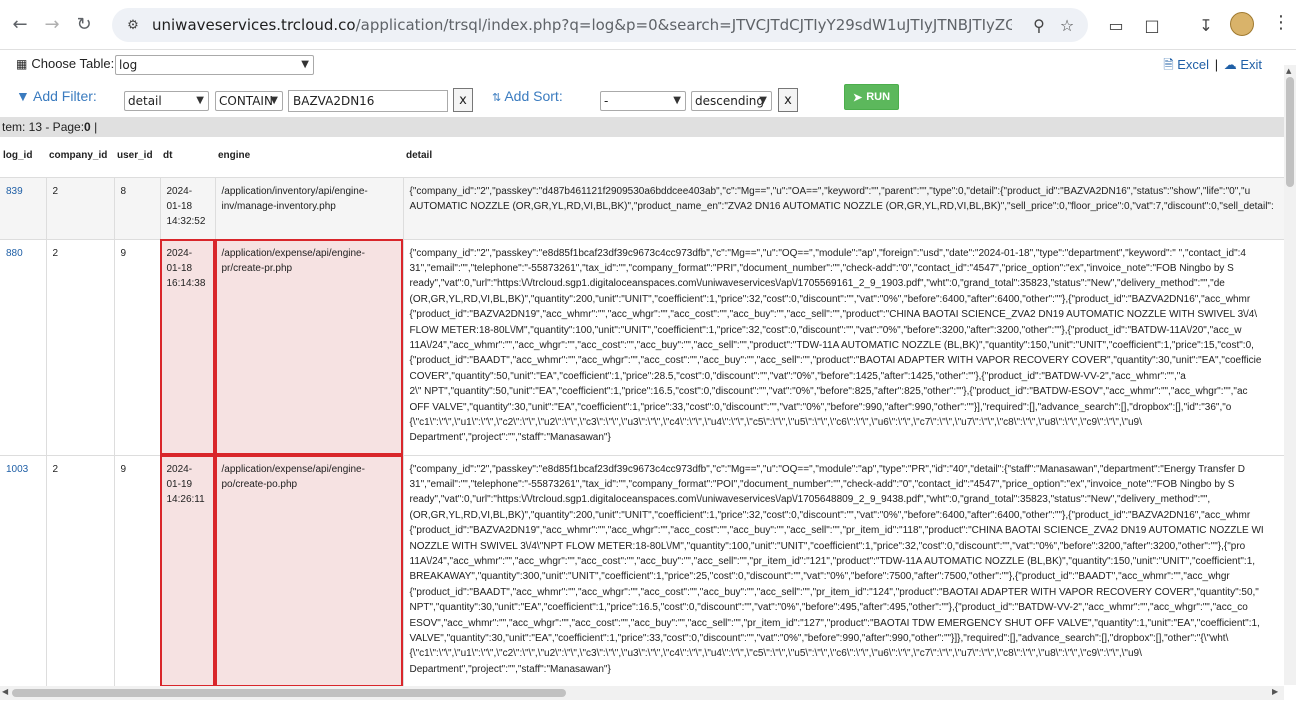 The height and width of the screenshot is (702, 1296). Describe the element at coordinates (1281, 25) in the screenshot. I see `menu-dots-icon: ⋮` at that location.